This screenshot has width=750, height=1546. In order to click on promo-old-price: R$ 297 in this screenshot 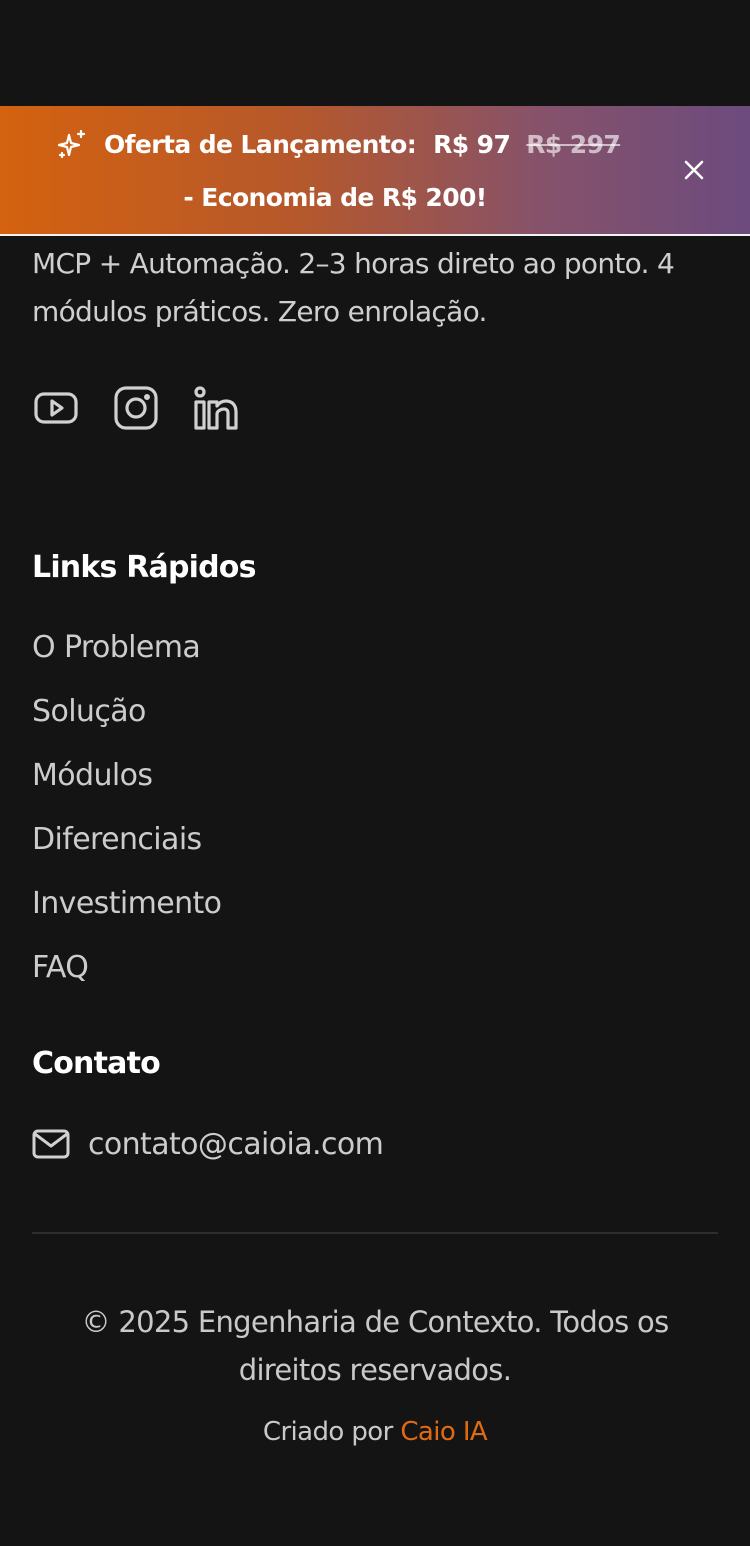, I will do `click(573, 144)`.